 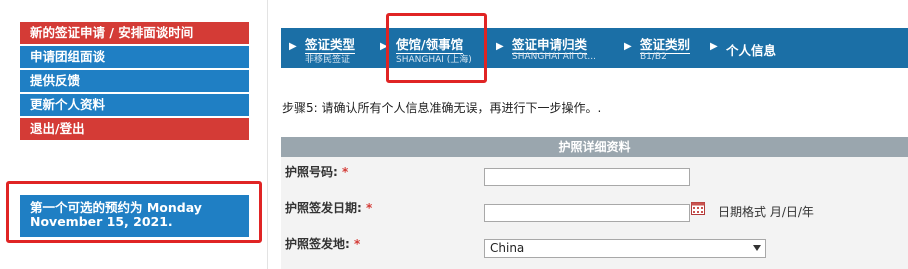 I want to click on step-subtitle: SHANGHAI (上海), so click(x=434, y=60).